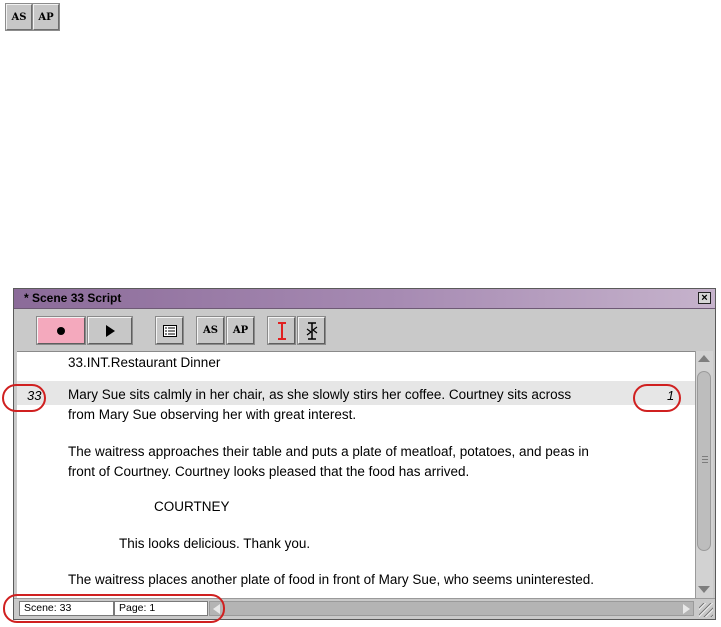 Image resolution: width=721 pixels, height=627 pixels. I want to click on record-button, so click(61, 330).